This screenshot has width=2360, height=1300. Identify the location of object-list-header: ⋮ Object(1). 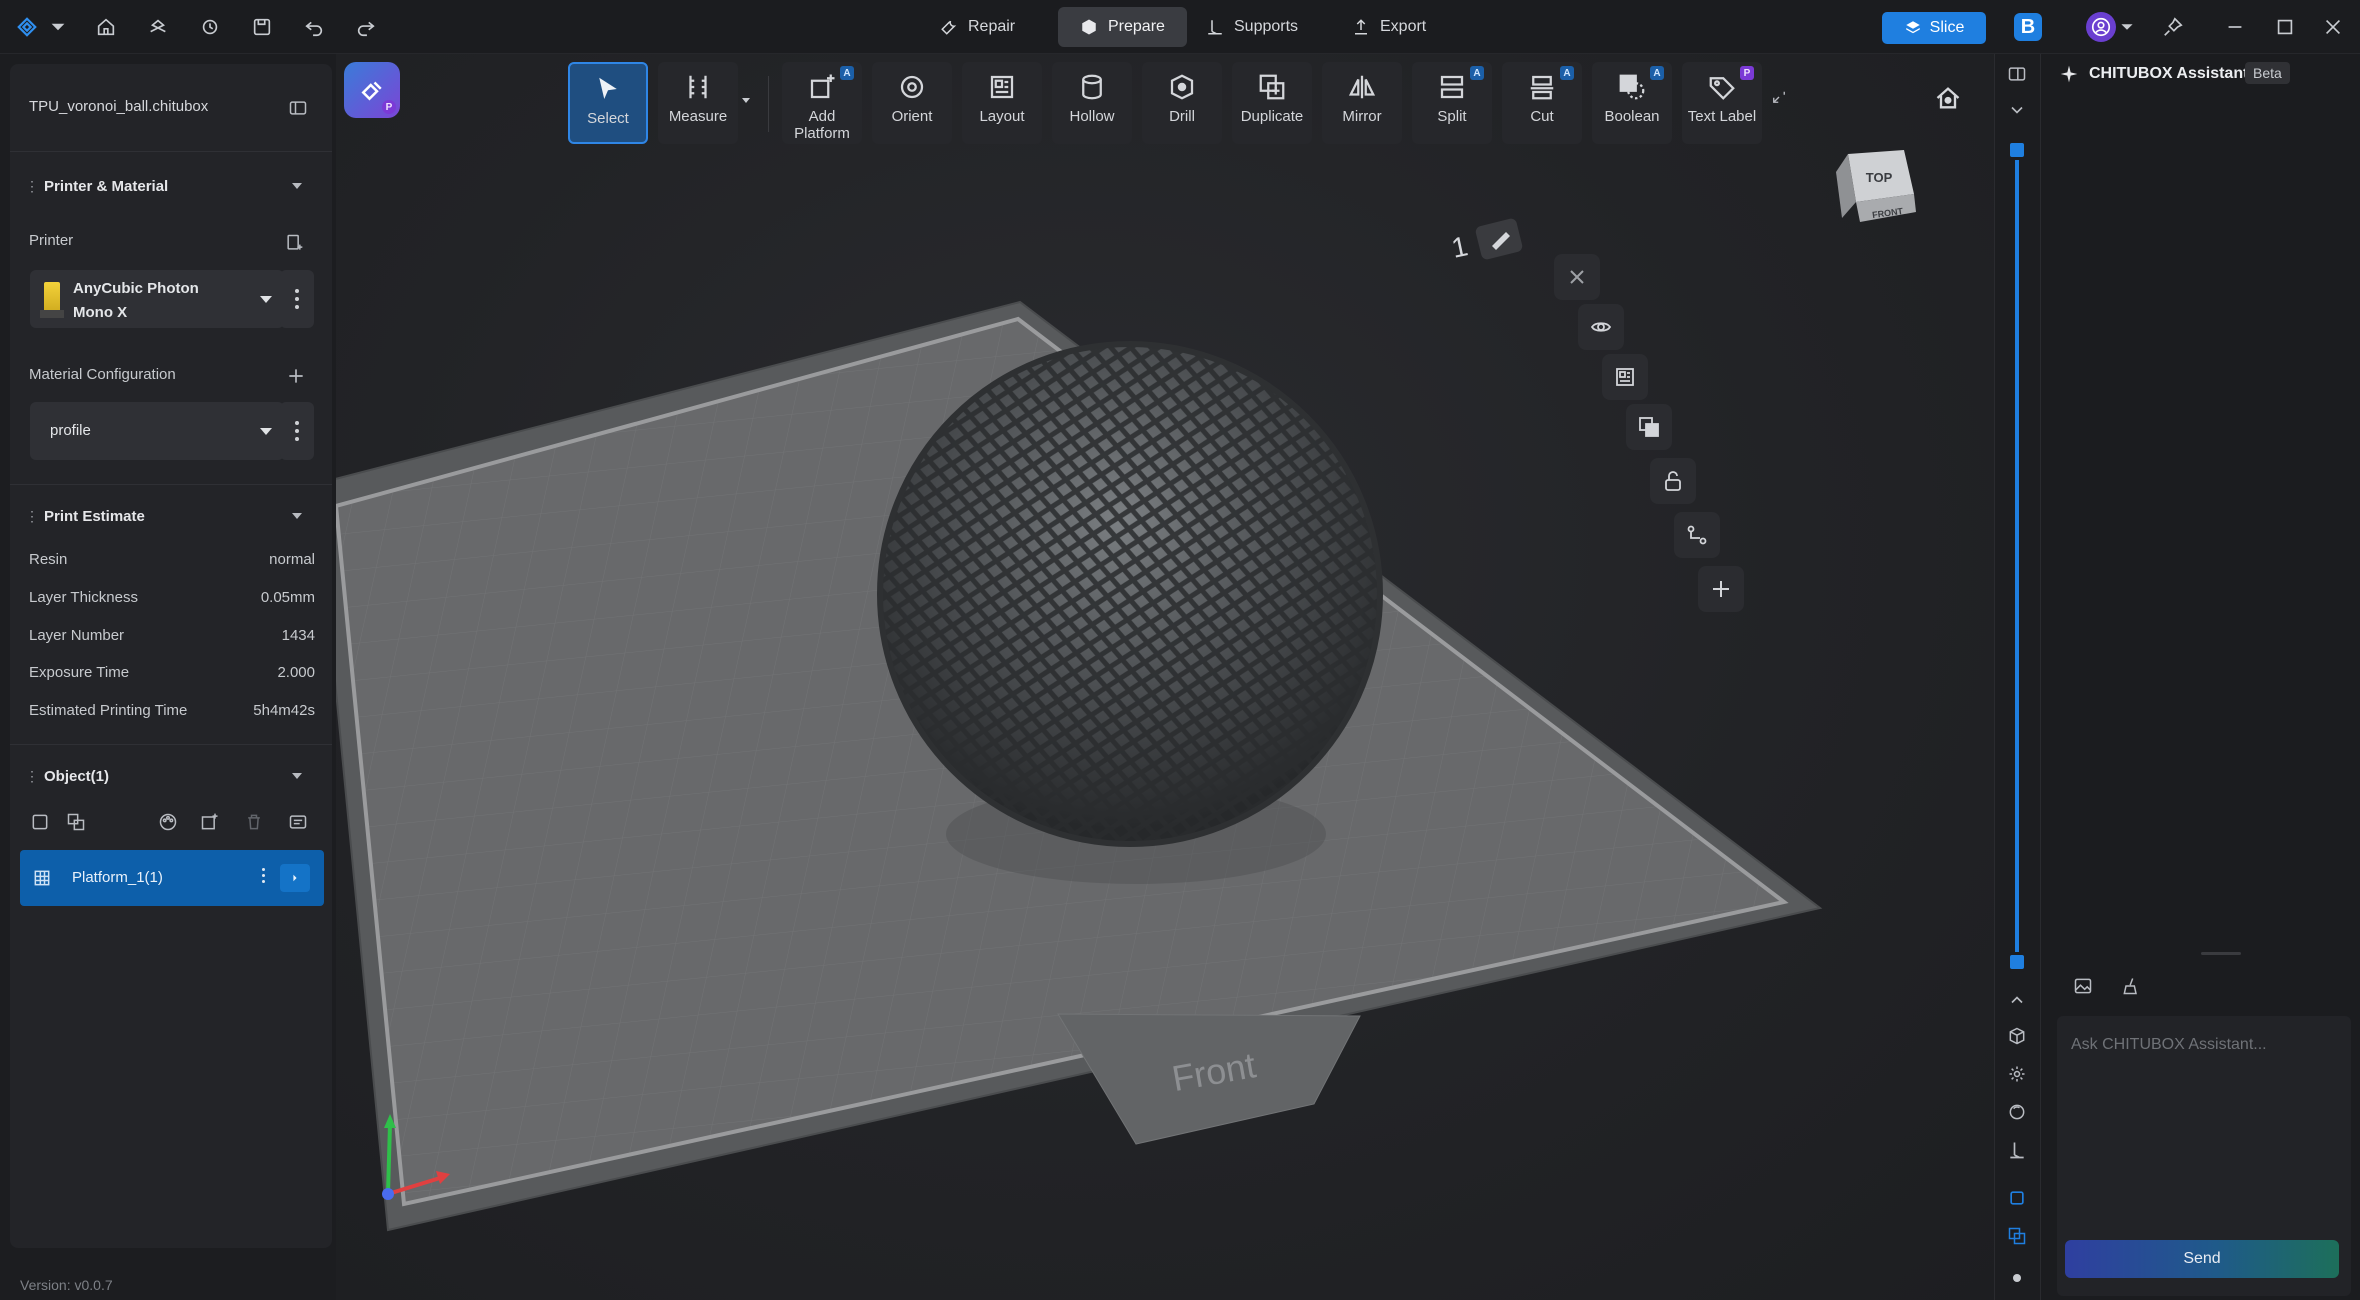
(171, 776).